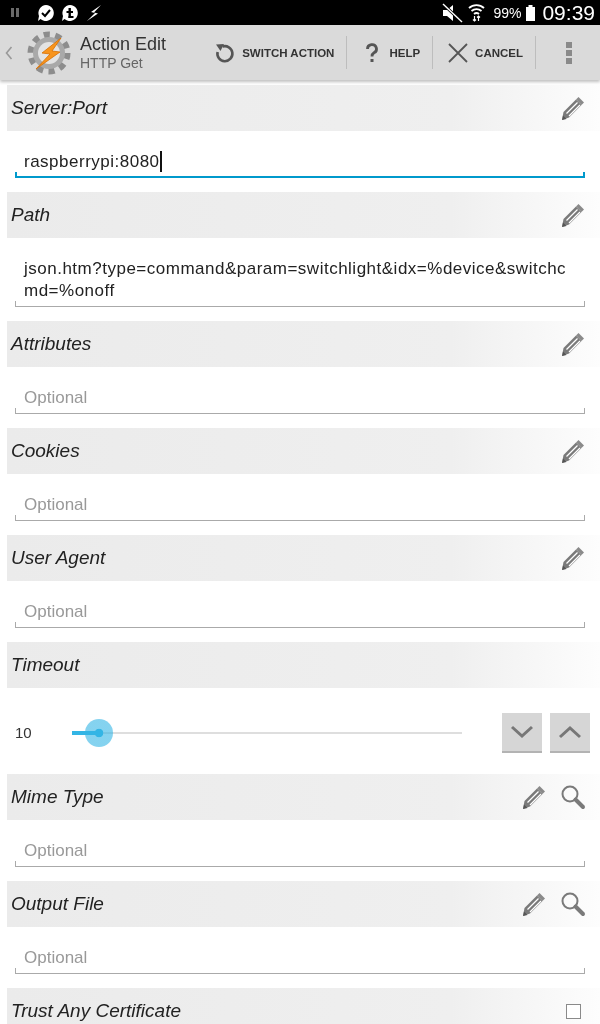 Image resolution: width=600 pixels, height=1024 pixels. I want to click on slider-value: 10, so click(23, 732).